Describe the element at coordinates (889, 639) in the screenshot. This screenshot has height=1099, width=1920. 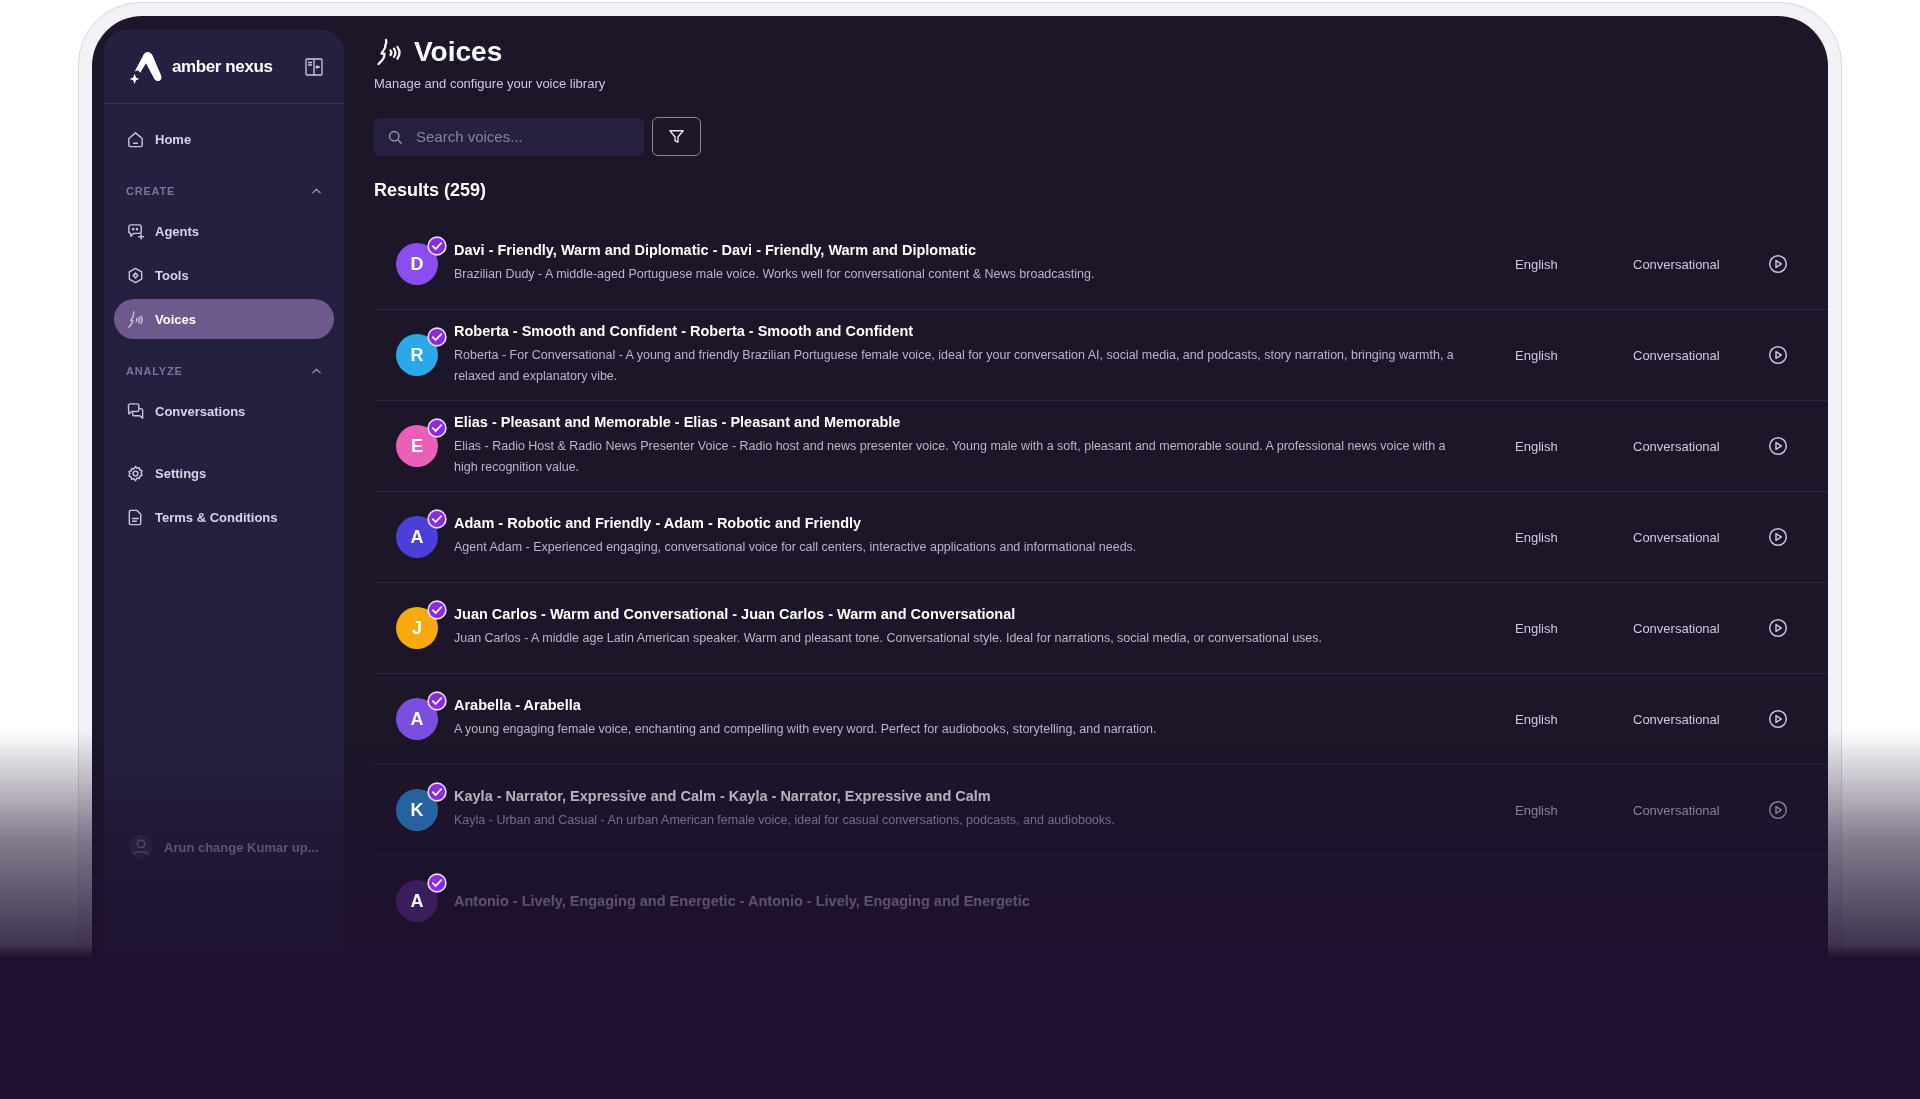
I see `voice-description: Juan Carlos - A middle age Latin American speaker. Warm and pleasant tone. Conversational style. Ideal for narrations, social media, or conversational uses.` at that location.